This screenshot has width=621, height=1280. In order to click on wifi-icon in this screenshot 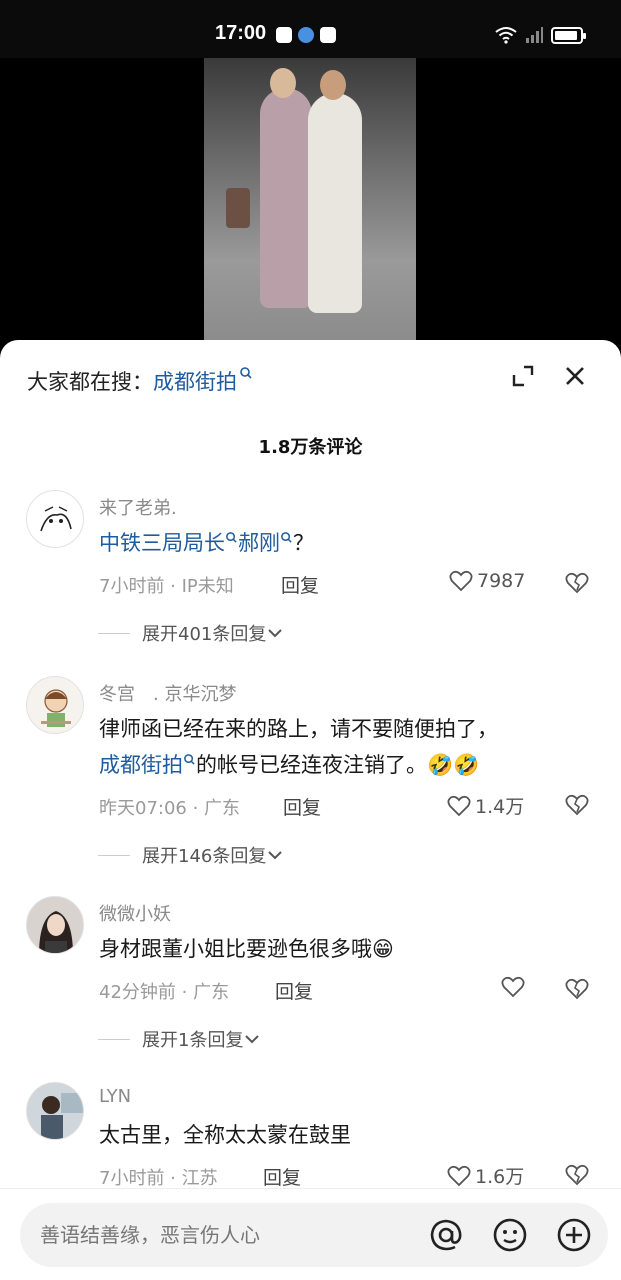, I will do `click(506, 35)`.